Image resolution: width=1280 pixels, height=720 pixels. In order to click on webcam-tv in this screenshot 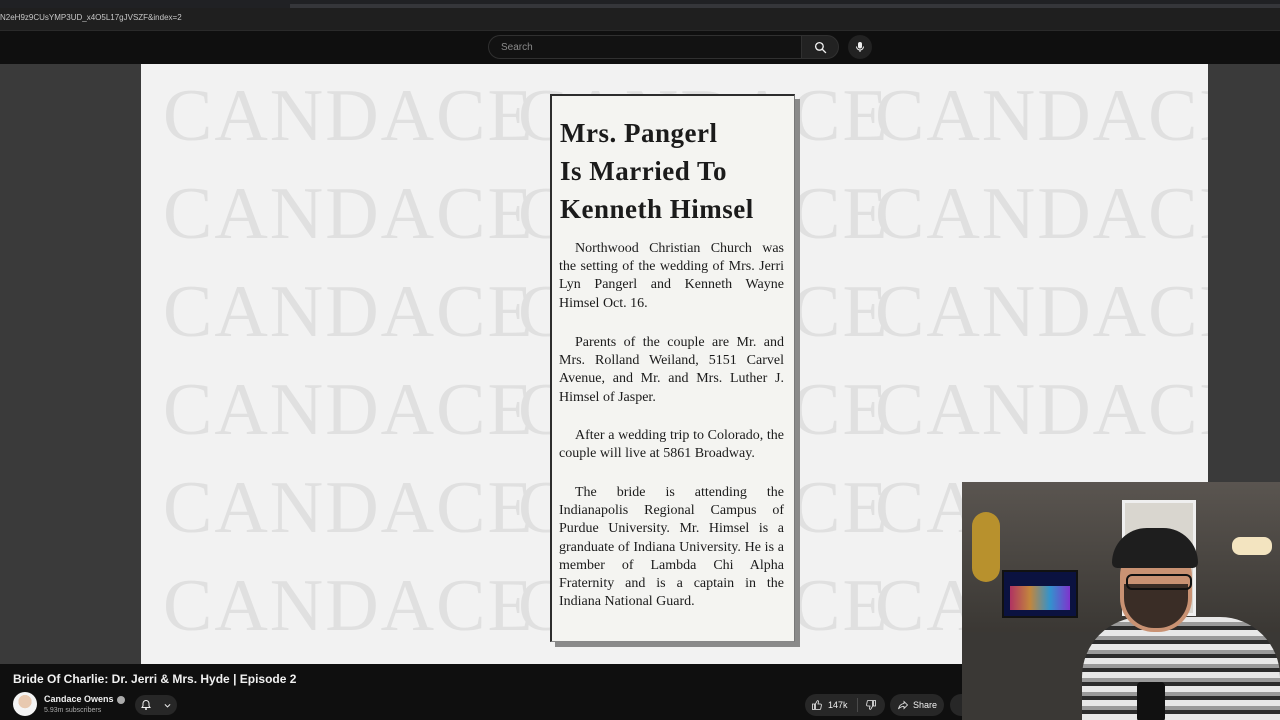, I will do `click(1040, 594)`.